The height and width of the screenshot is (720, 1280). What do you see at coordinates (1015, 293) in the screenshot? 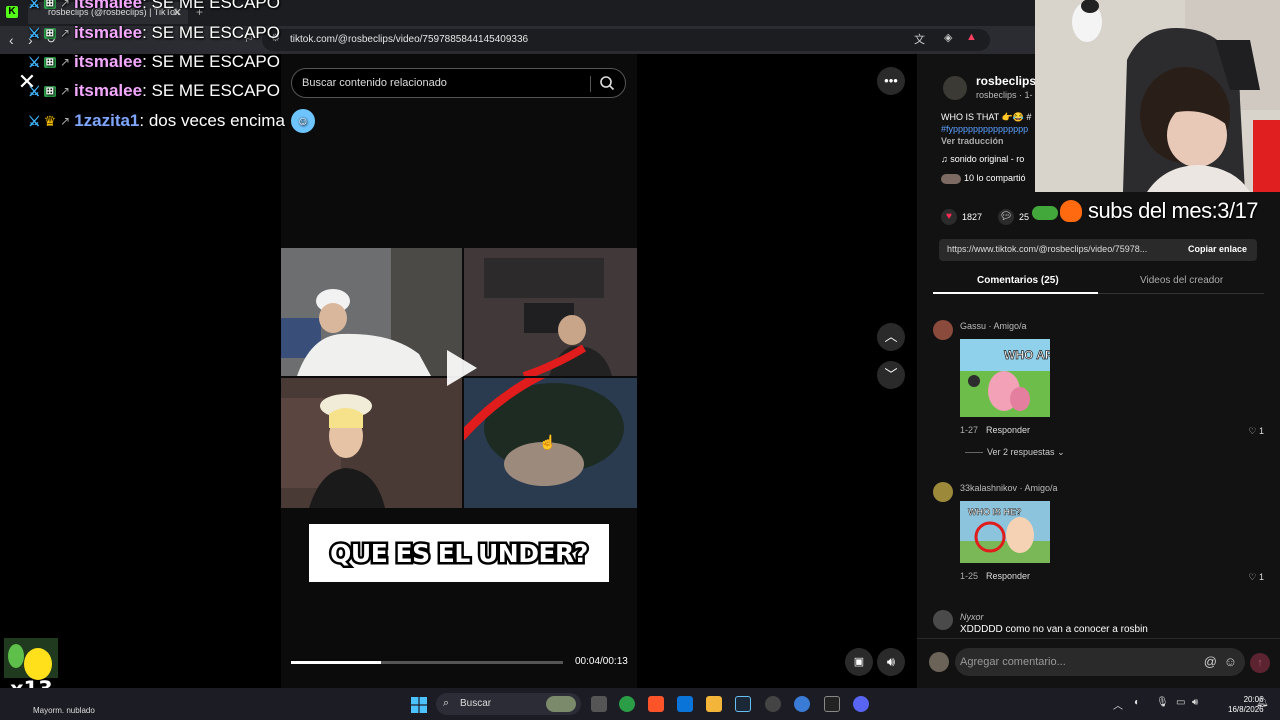
I see `tab-active-indicator` at bounding box center [1015, 293].